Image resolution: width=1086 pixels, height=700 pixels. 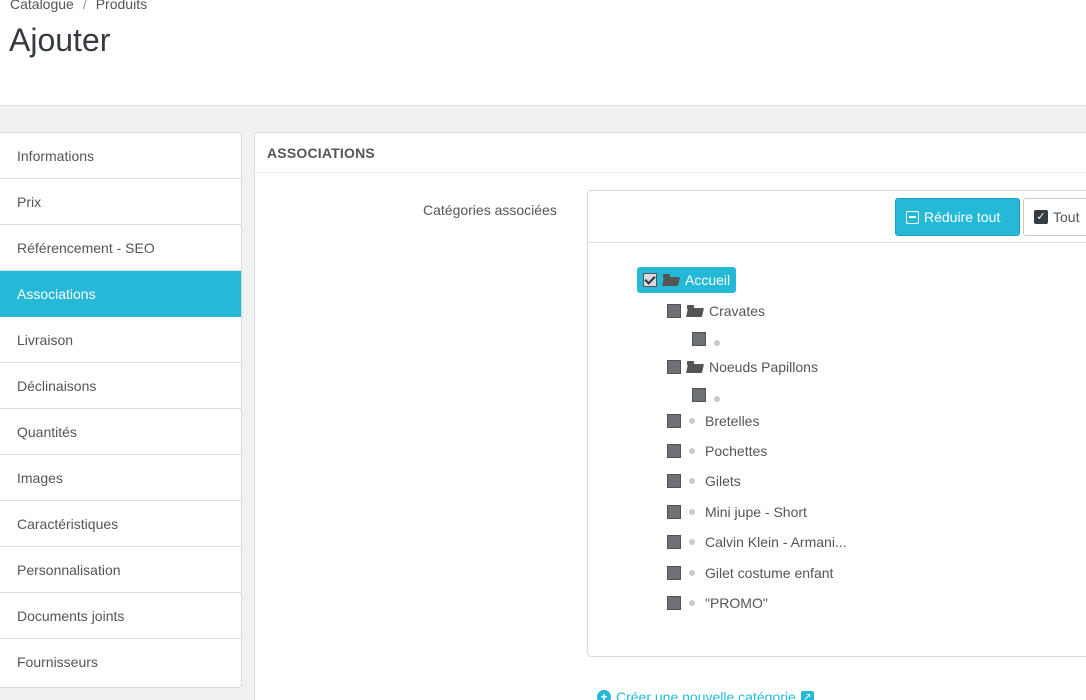 I want to click on tab-images: Images, so click(x=120, y=478).